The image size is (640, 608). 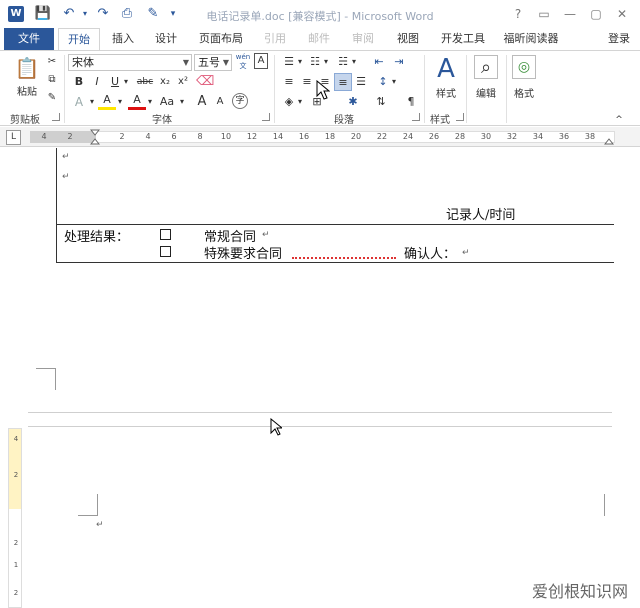 What do you see at coordinates (95, 137) in the screenshot?
I see `indent-marker-icon` at bounding box center [95, 137].